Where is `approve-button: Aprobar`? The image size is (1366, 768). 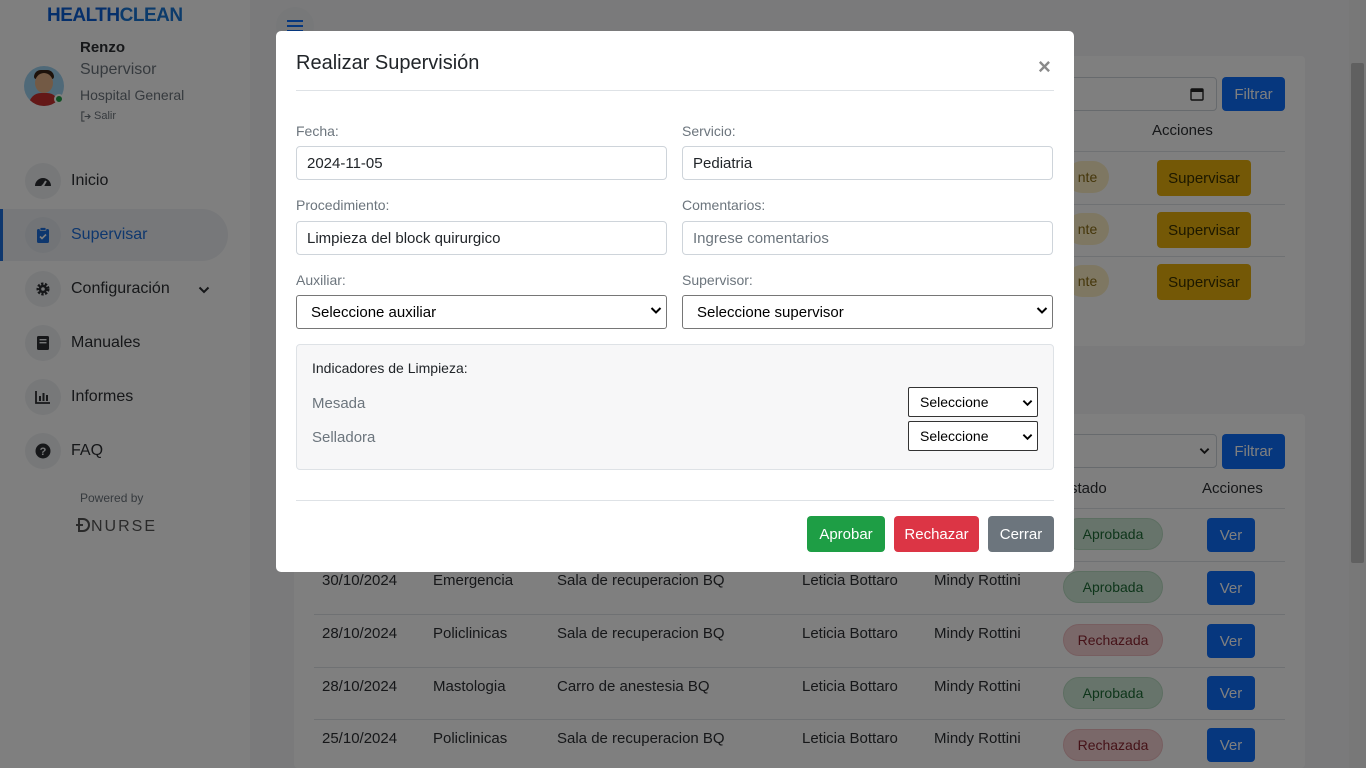
approve-button: Aprobar is located at coordinates (846, 534).